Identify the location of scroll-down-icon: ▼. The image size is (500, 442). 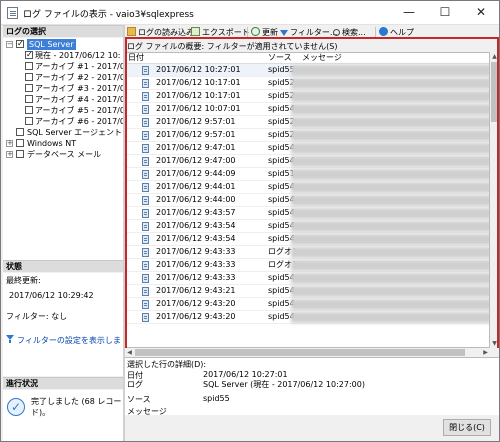
(494, 343).